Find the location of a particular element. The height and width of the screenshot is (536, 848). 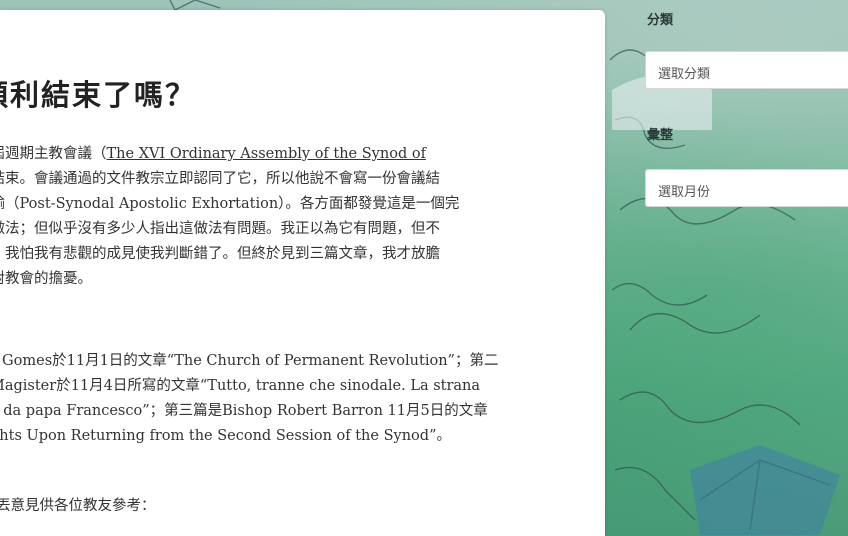

article-paragraph-3: 丟意見供各位教友參考： is located at coordinates (78, 506).